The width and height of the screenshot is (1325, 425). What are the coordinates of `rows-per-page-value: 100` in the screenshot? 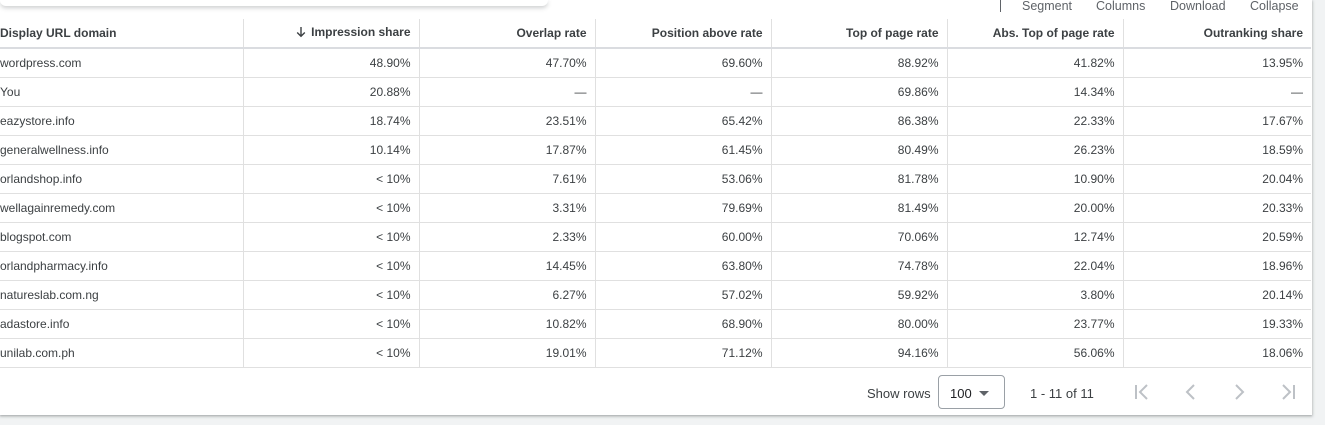 It's located at (961, 393).